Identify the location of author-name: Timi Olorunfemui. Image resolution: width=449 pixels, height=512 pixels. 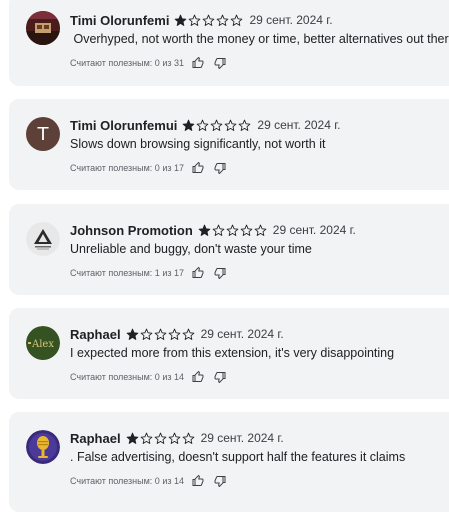
(124, 125).